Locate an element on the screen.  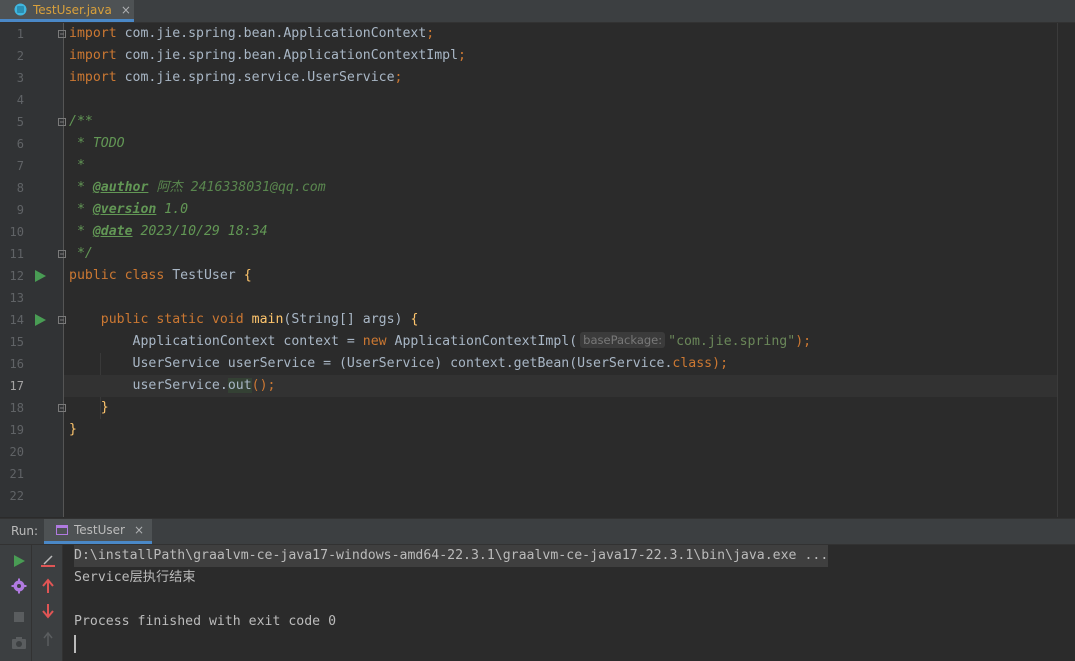
line-number: 13 is located at coordinates (16, 298).